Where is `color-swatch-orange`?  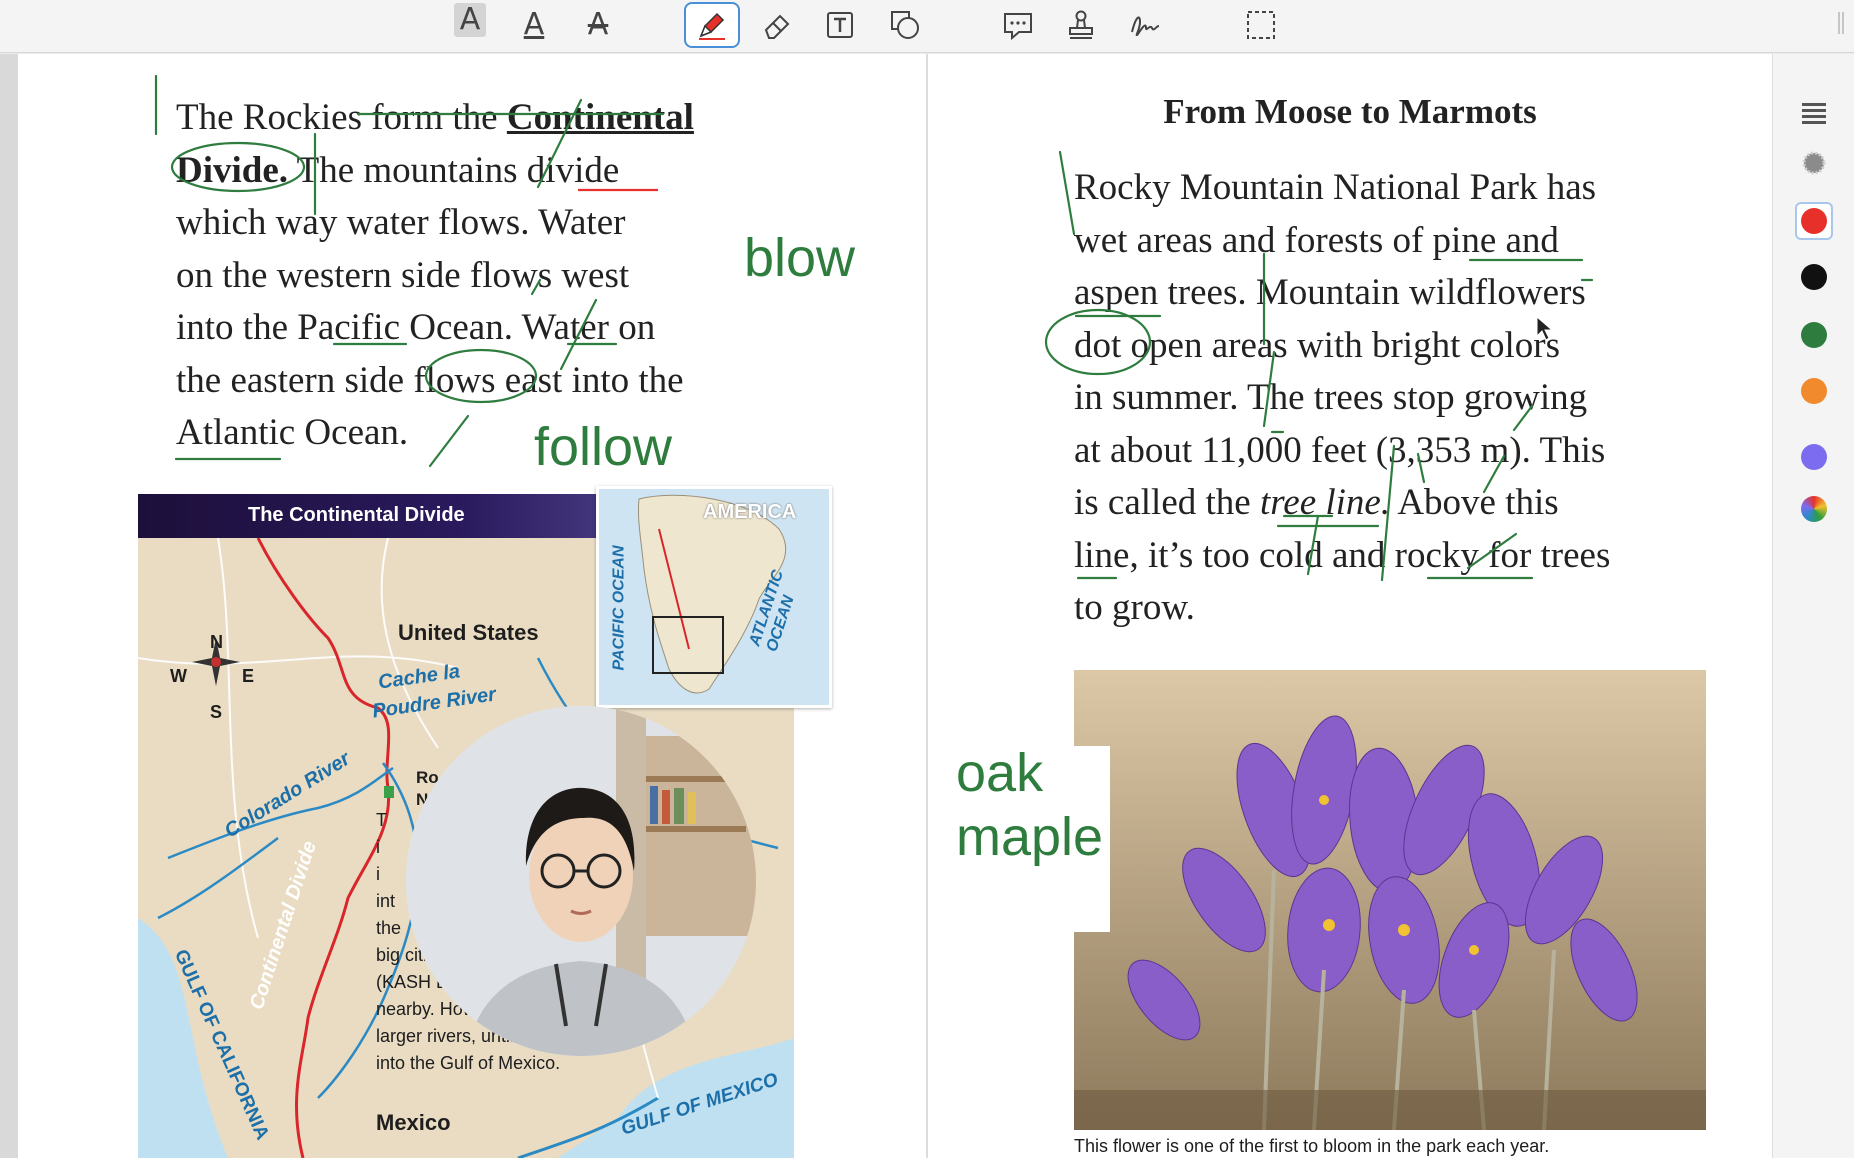 color-swatch-orange is located at coordinates (1814, 391).